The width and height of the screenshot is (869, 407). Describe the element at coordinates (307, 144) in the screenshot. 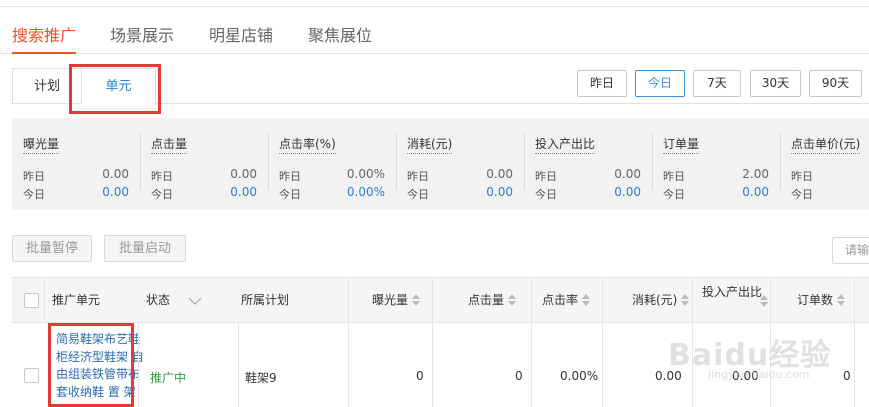

I see `metric-title: 点击率(%)` at that location.